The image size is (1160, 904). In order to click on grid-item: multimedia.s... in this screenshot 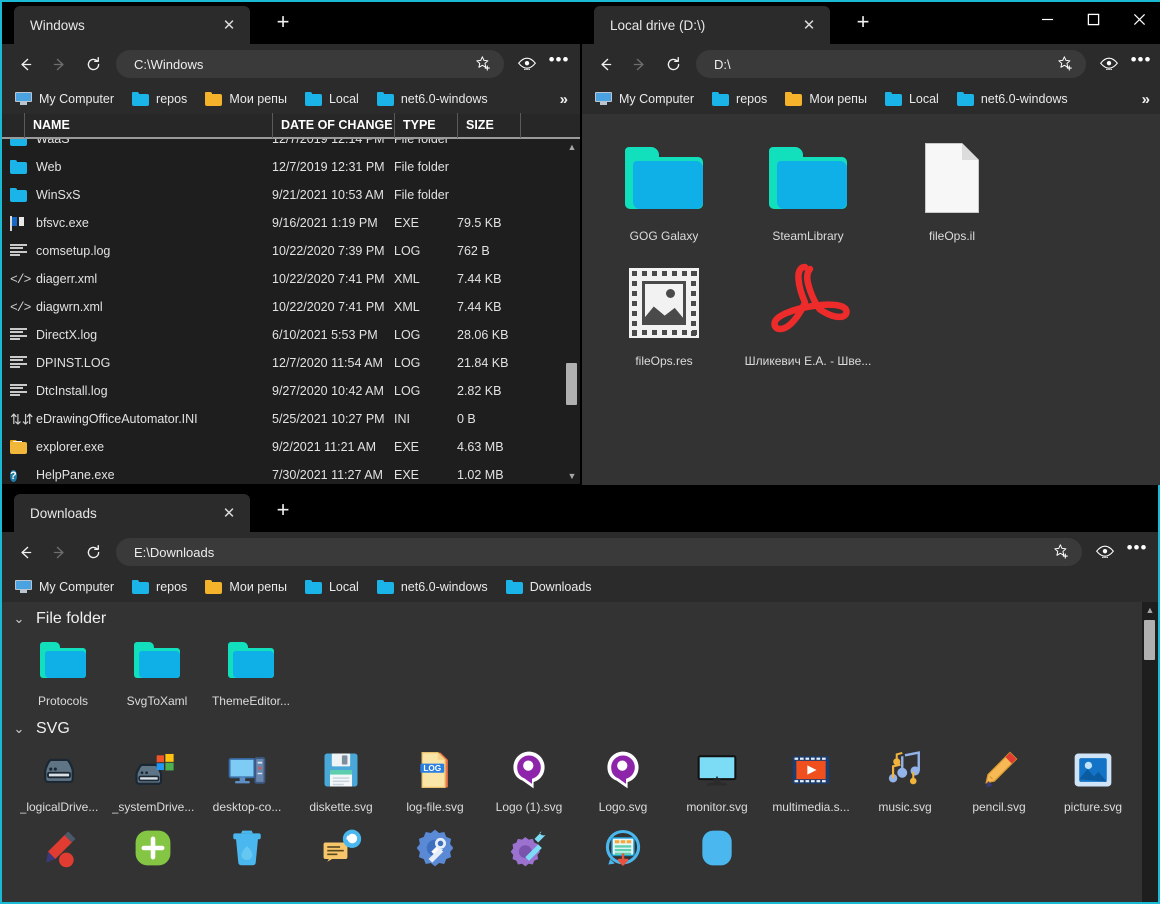, I will do `click(811, 779)`.